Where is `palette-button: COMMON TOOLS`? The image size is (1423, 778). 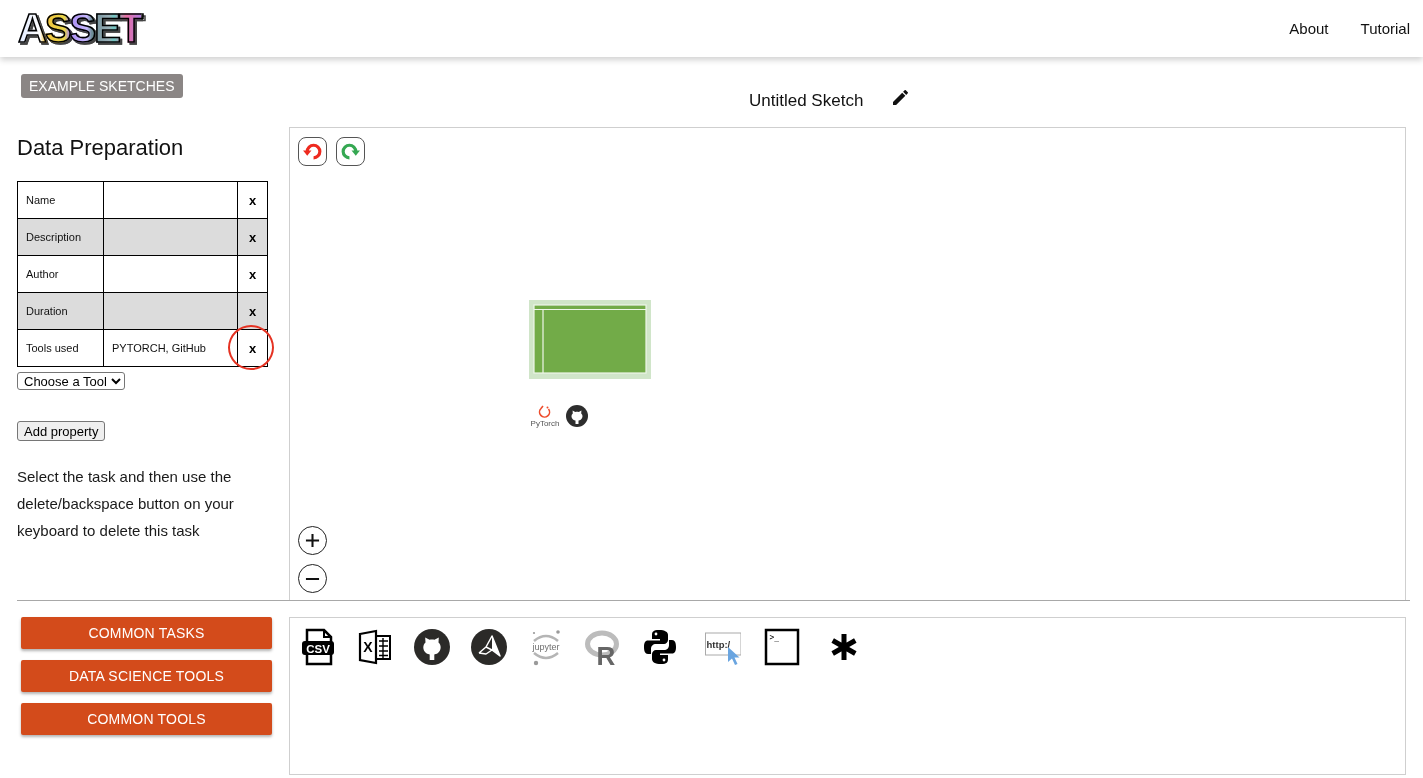 palette-button: COMMON TOOLS is located at coordinates (146, 719).